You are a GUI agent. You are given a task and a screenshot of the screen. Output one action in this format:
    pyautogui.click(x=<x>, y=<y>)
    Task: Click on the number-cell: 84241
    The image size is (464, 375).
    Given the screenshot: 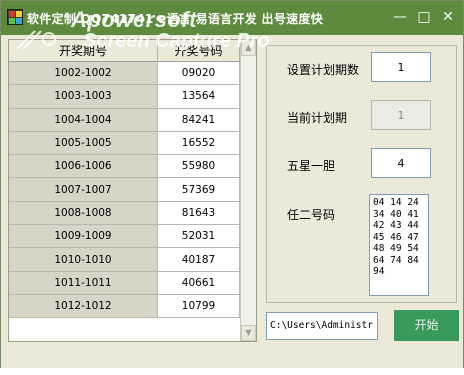 What is the action you would take?
    pyautogui.click(x=199, y=119)
    